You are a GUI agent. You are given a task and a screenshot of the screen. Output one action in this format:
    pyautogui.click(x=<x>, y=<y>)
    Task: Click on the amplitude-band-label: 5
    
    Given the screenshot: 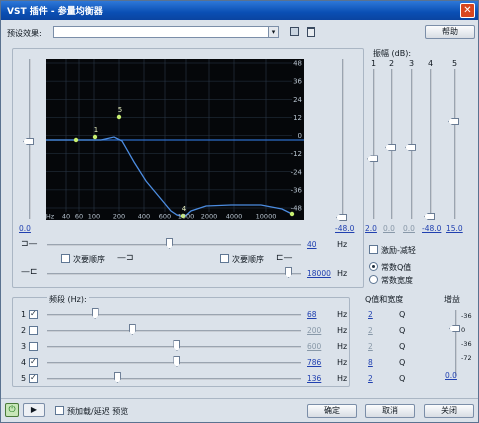 What is the action you would take?
    pyautogui.click(x=455, y=63)
    